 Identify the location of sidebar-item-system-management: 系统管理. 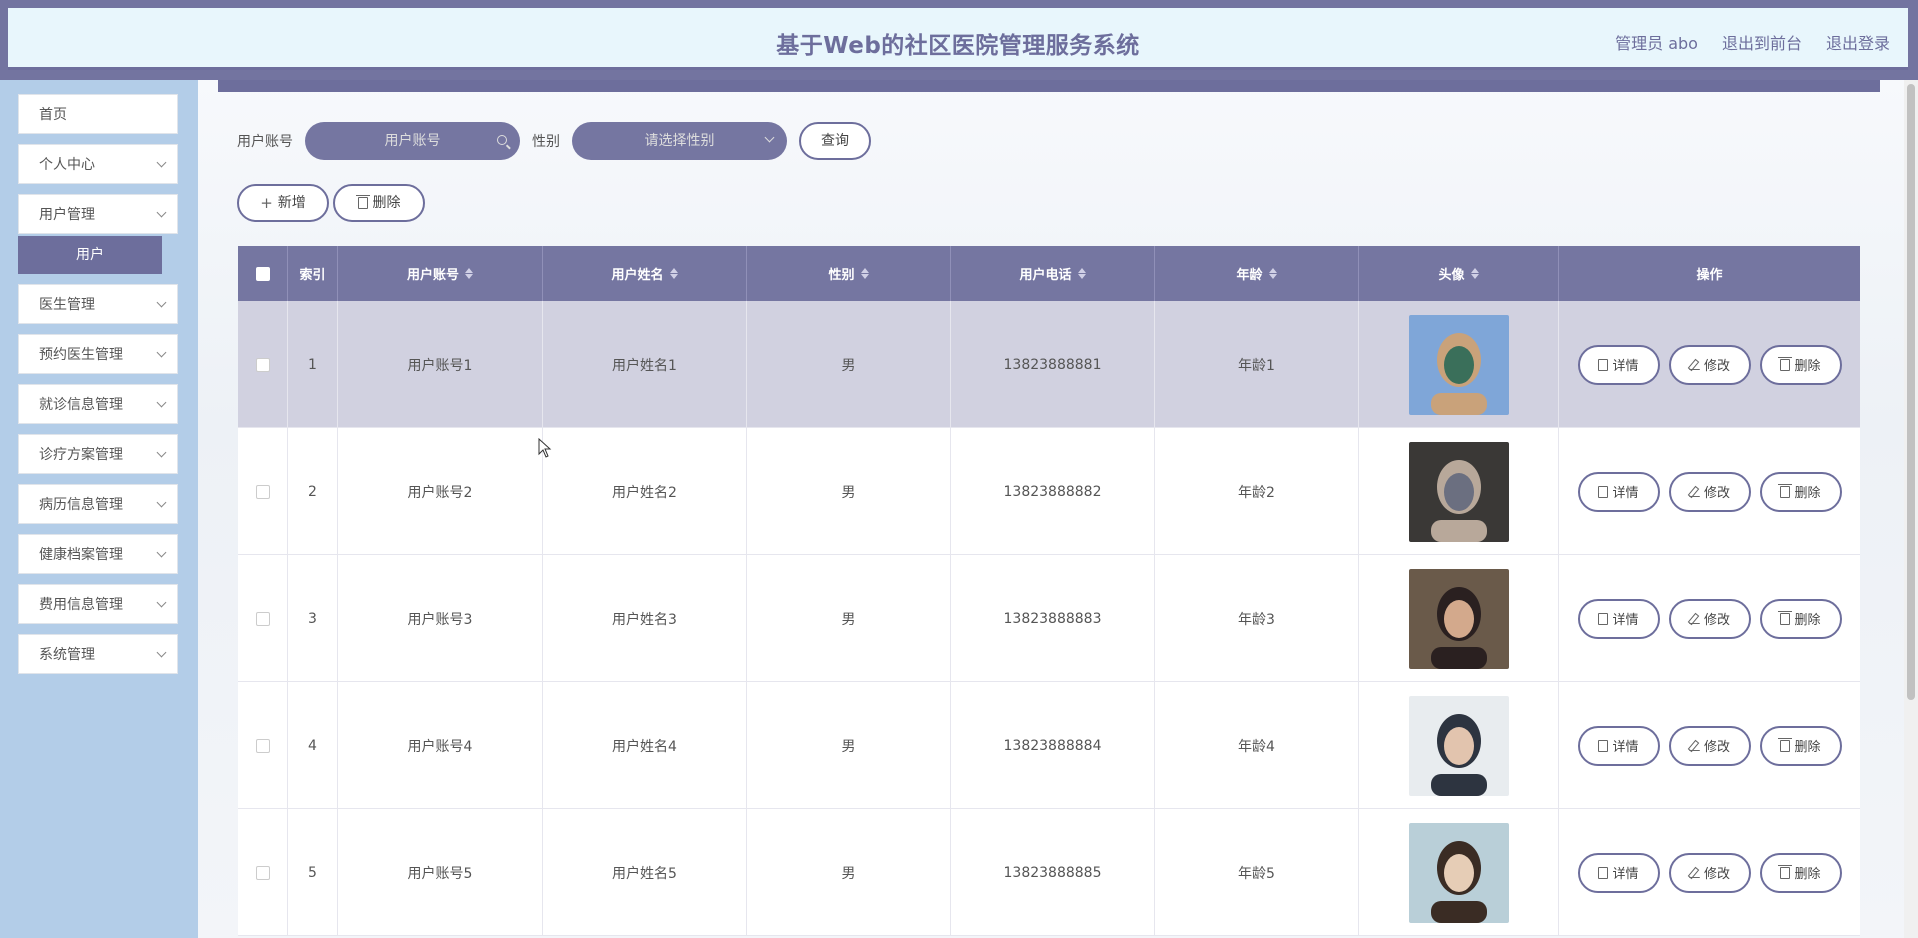
(98, 654).